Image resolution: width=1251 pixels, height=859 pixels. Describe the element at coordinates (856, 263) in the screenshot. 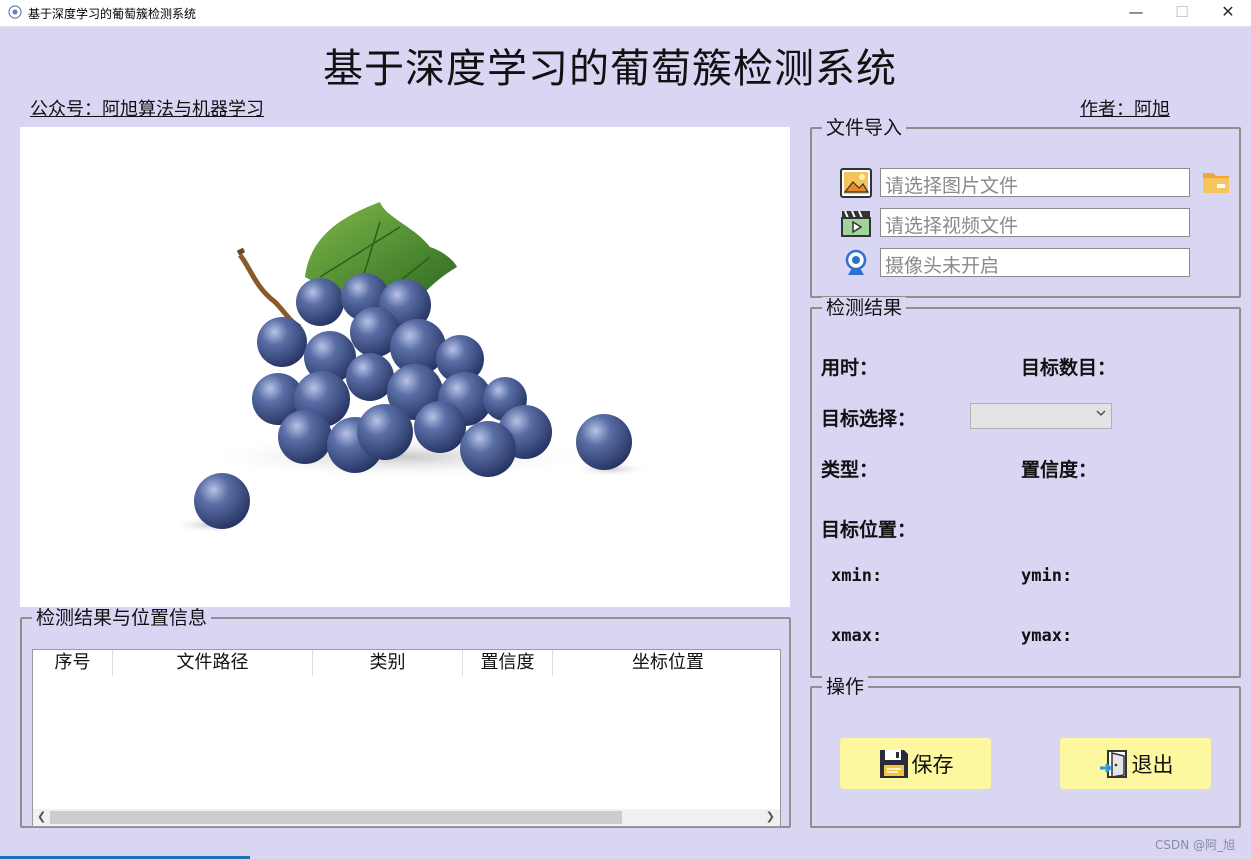

I see `camera-icon` at that location.